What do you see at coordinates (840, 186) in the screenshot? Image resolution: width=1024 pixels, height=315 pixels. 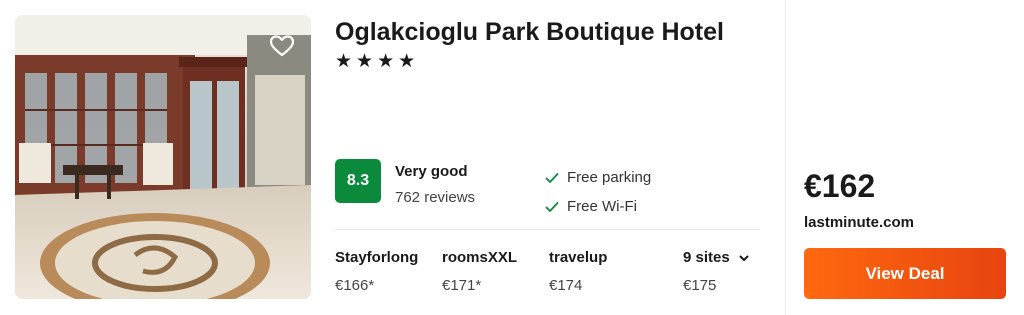 I see `best-price: €162` at bounding box center [840, 186].